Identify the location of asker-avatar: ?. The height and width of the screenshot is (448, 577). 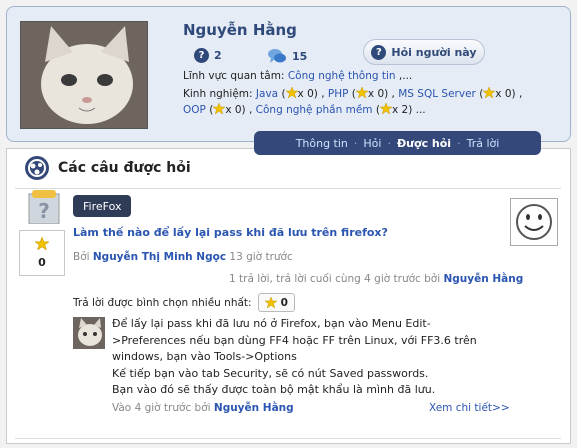
(44, 207).